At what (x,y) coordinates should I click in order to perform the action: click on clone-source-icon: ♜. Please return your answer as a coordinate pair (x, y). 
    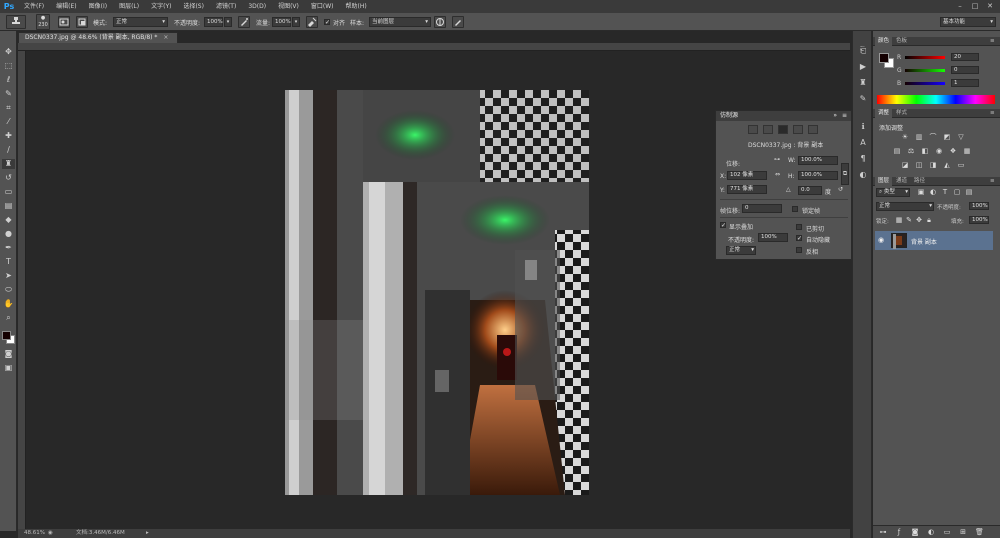
    Looking at the image, I should click on (863, 82).